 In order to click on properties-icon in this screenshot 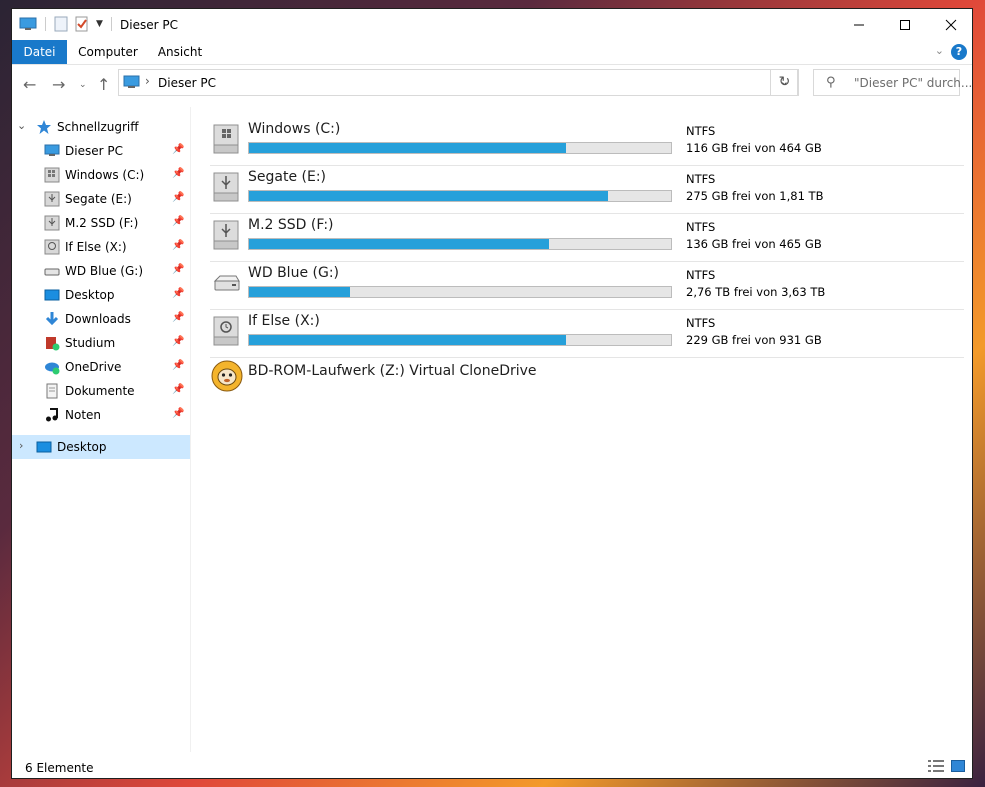, I will do `click(61, 24)`.